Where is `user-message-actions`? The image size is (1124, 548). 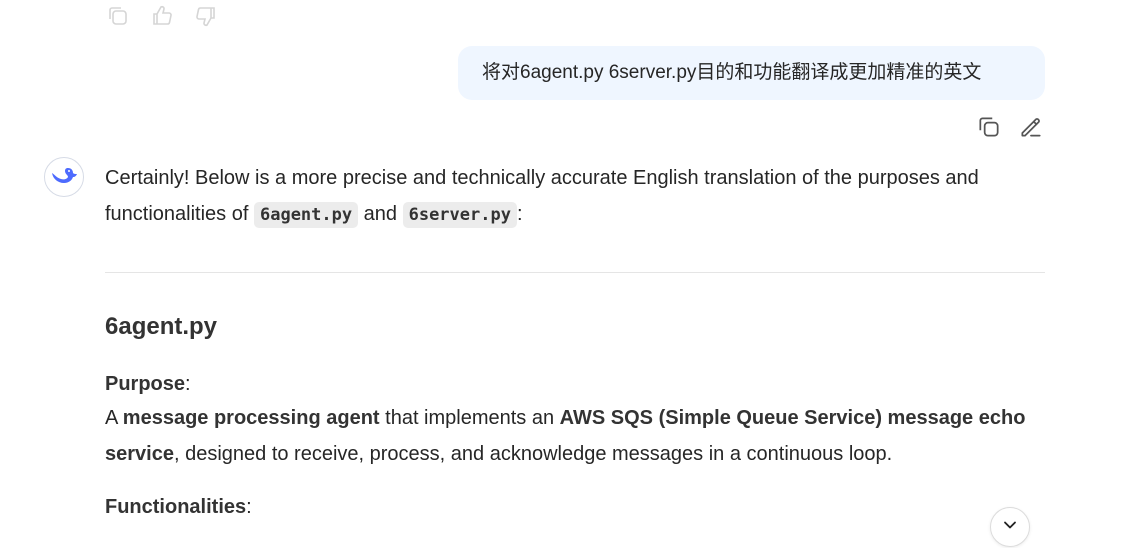 user-message-actions is located at coordinates (1010, 127).